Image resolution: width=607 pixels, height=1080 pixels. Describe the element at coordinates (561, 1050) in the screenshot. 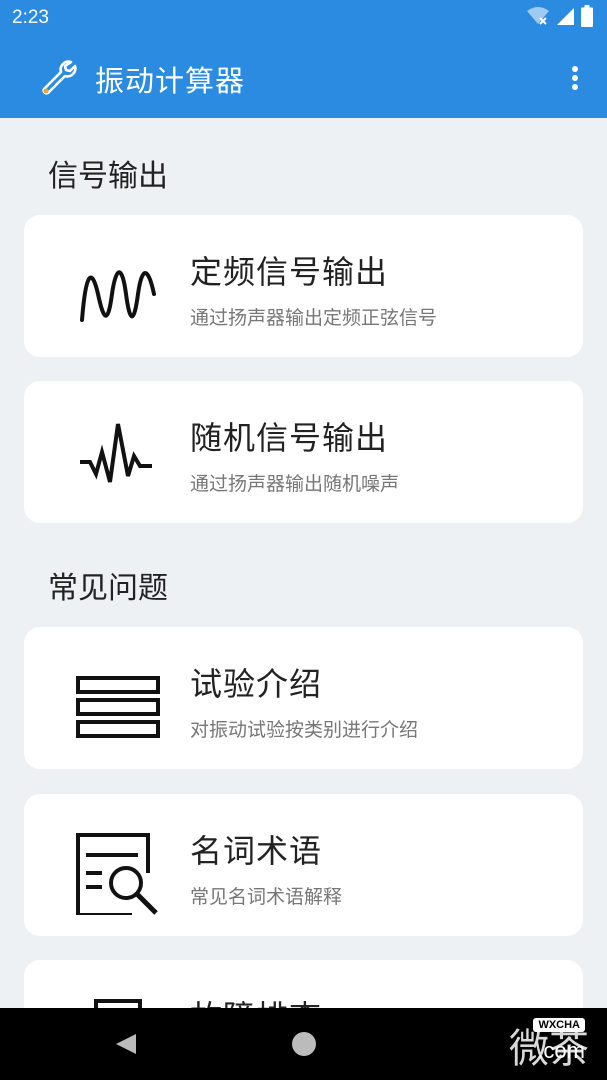

I see `watermark-domain: .com` at that location.